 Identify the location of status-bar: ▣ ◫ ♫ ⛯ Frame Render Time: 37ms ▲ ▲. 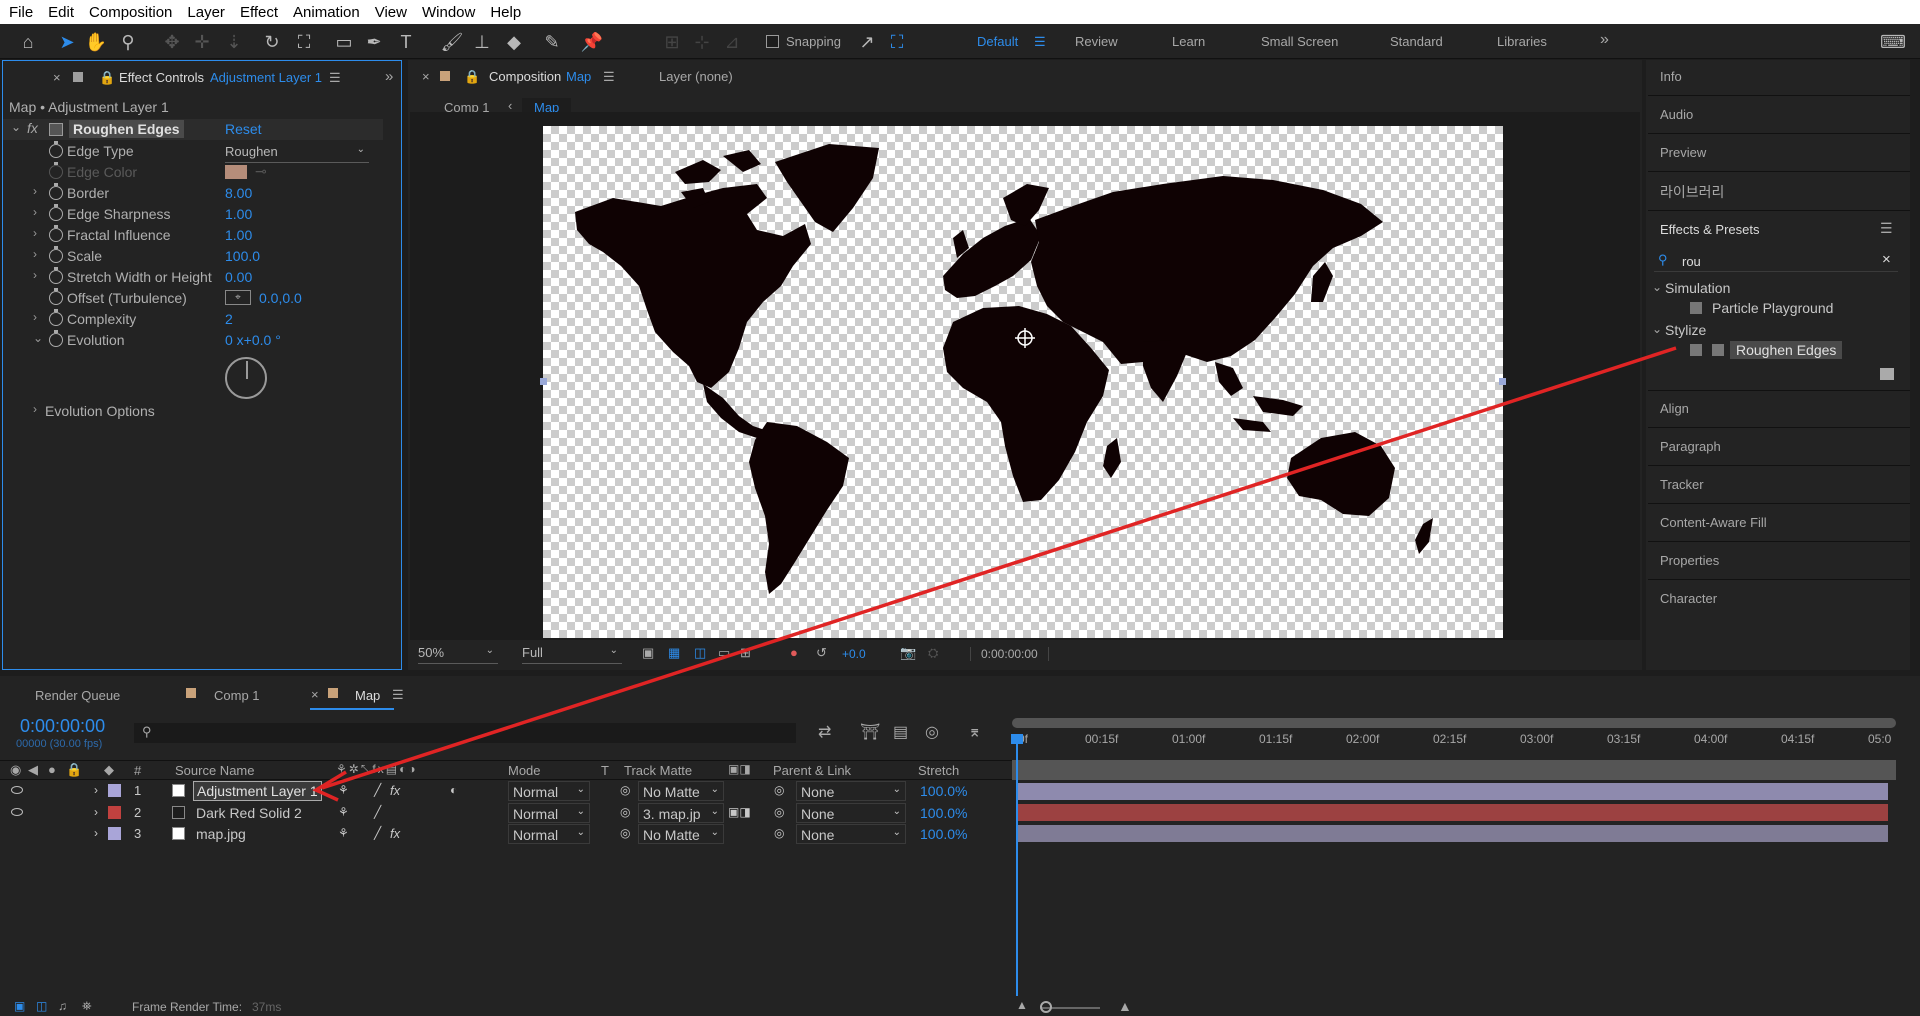
(960, 1007).